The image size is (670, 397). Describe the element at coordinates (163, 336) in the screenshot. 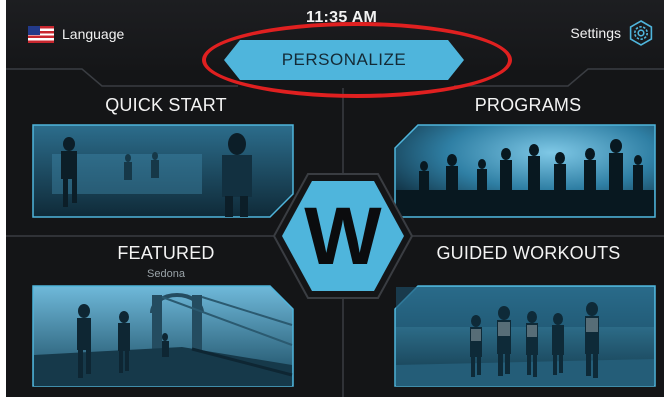

I see `featured-tile` at that location.